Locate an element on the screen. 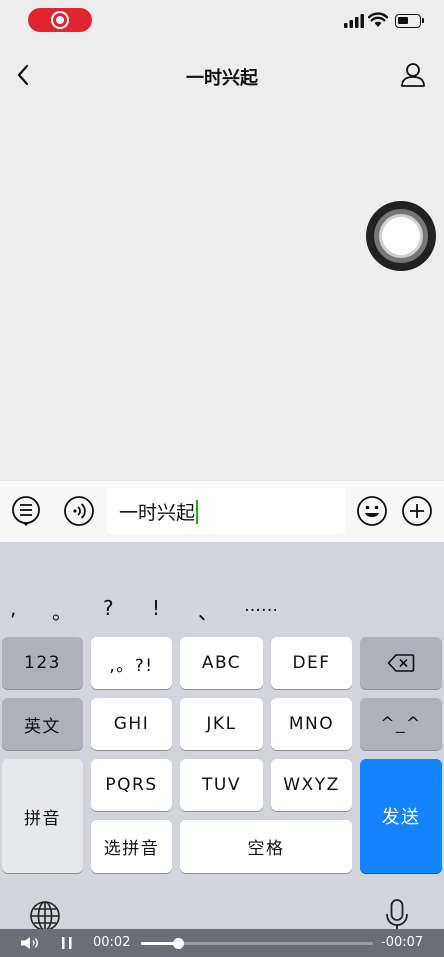  abc-key: ABC is located at coordinates (221, 663).